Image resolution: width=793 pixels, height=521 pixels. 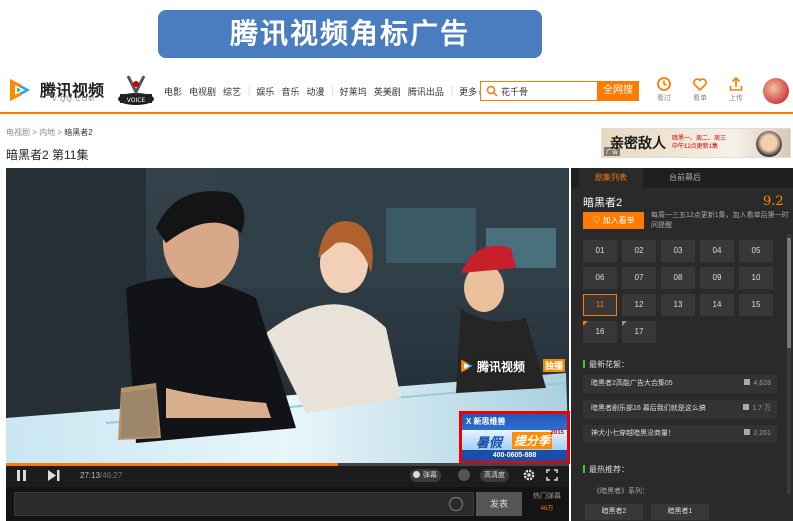 I want to click on episode-title: 暗黑者2 第11集, so click(x=47, y=155).